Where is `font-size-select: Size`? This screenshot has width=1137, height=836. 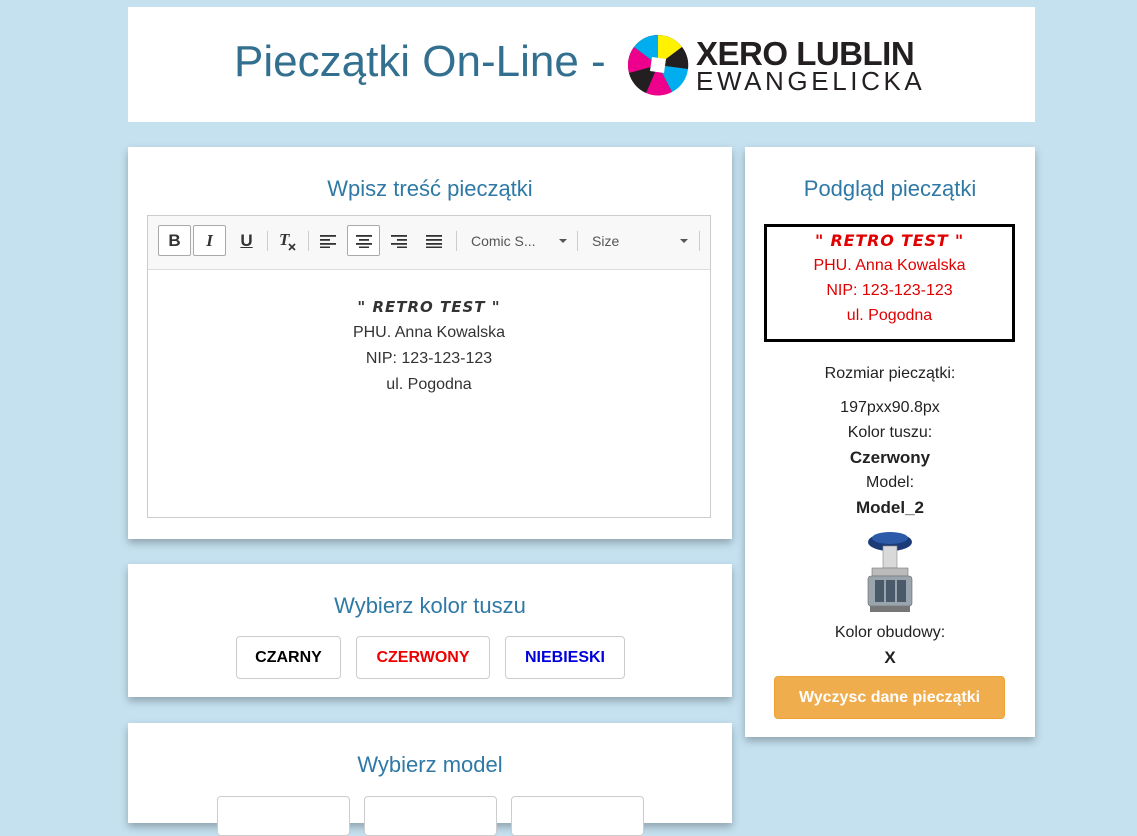
font-size-select: Size is located at coordinates (640, 241).